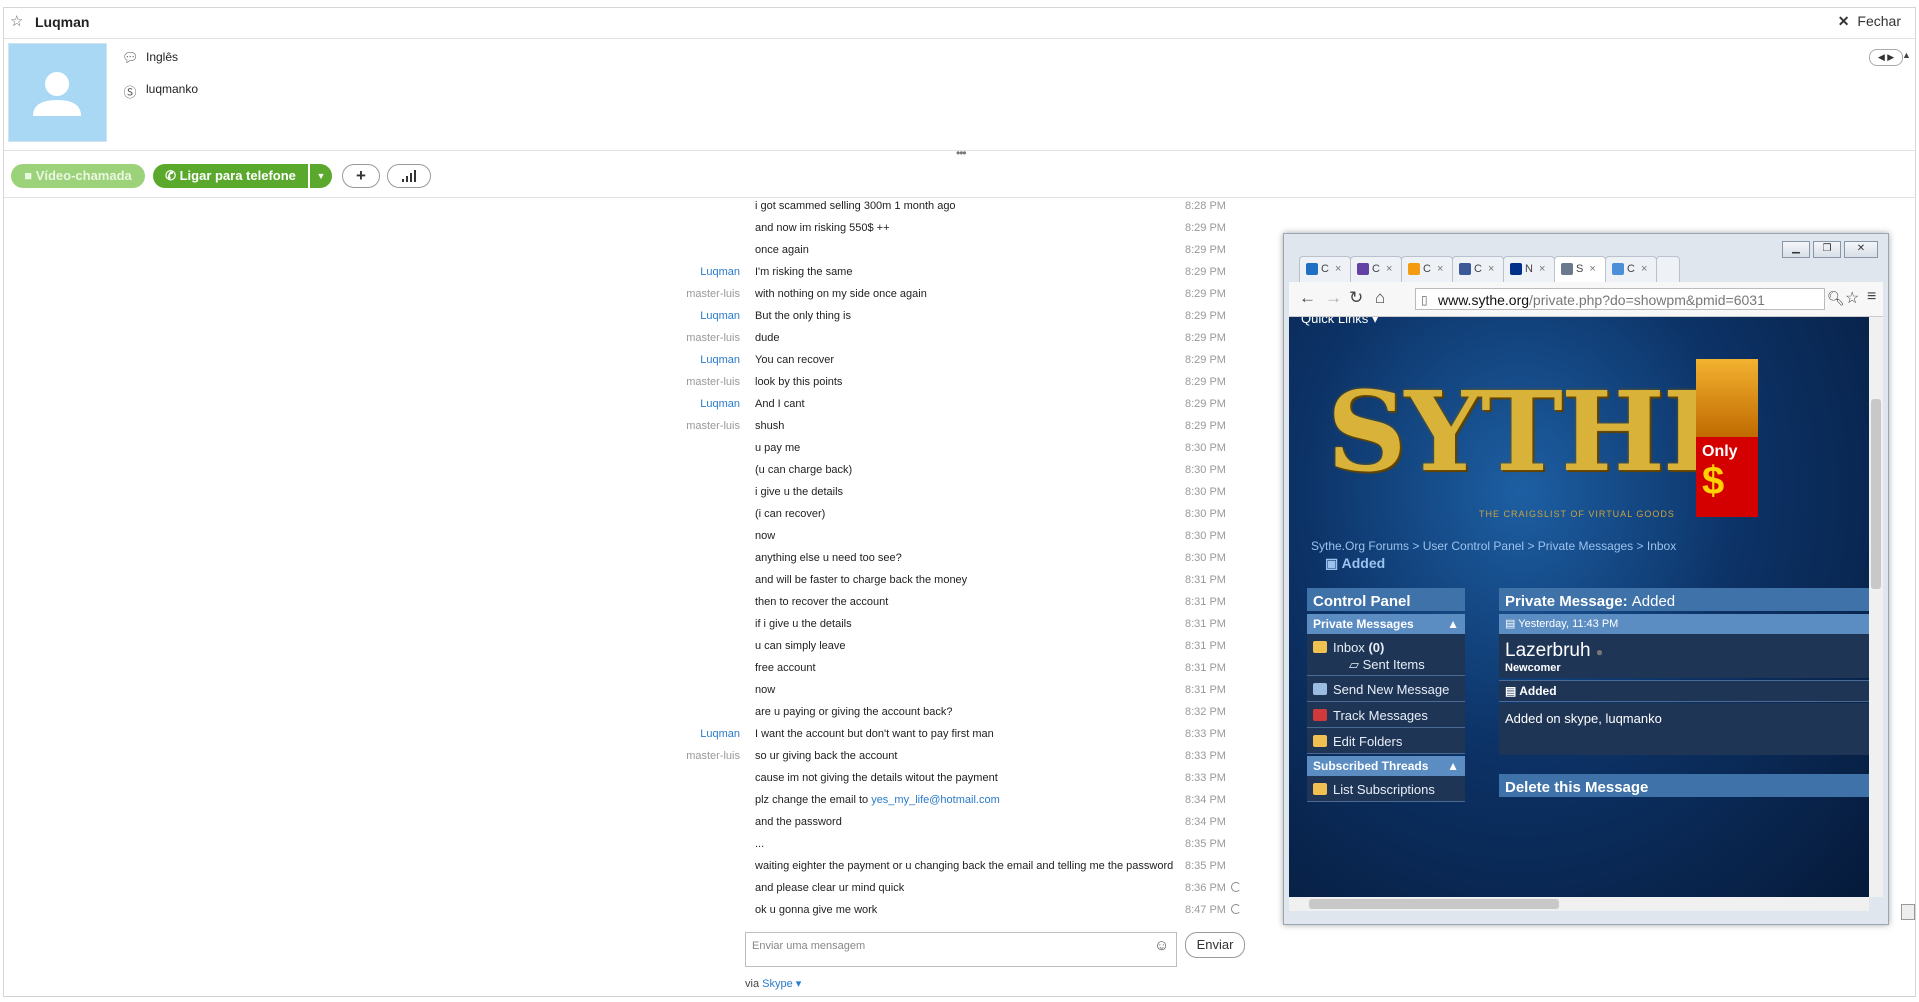 This screenshot has width=1919, height=1002. What do you see at coordinates (1215, 945) in the screenshot?
I see `send-button: Enviar` at bounding box center [1215, 945].